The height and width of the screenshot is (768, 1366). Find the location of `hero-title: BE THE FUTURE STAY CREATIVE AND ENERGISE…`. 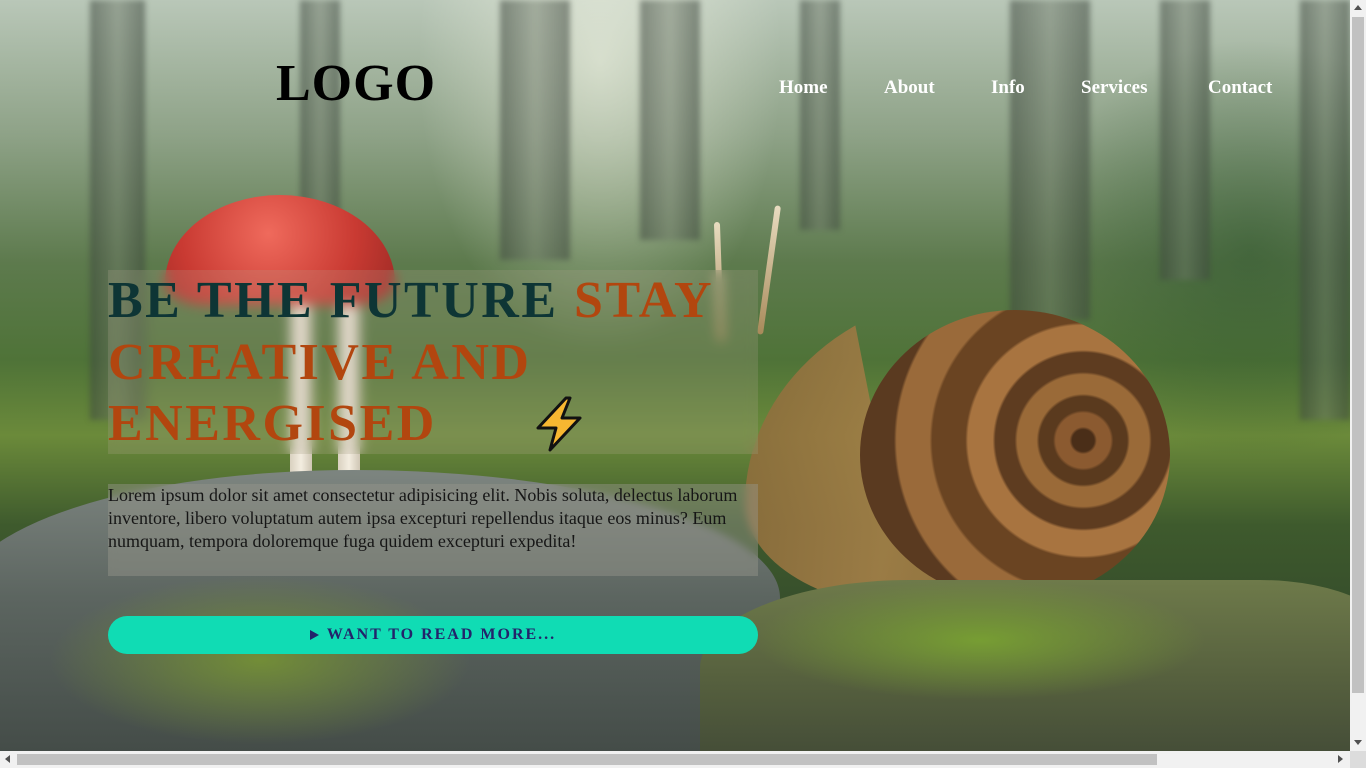

hero-title: BE THE FUTURE STAY CREATIVE AND ENERGISE… is located at coordinates (433, 362).